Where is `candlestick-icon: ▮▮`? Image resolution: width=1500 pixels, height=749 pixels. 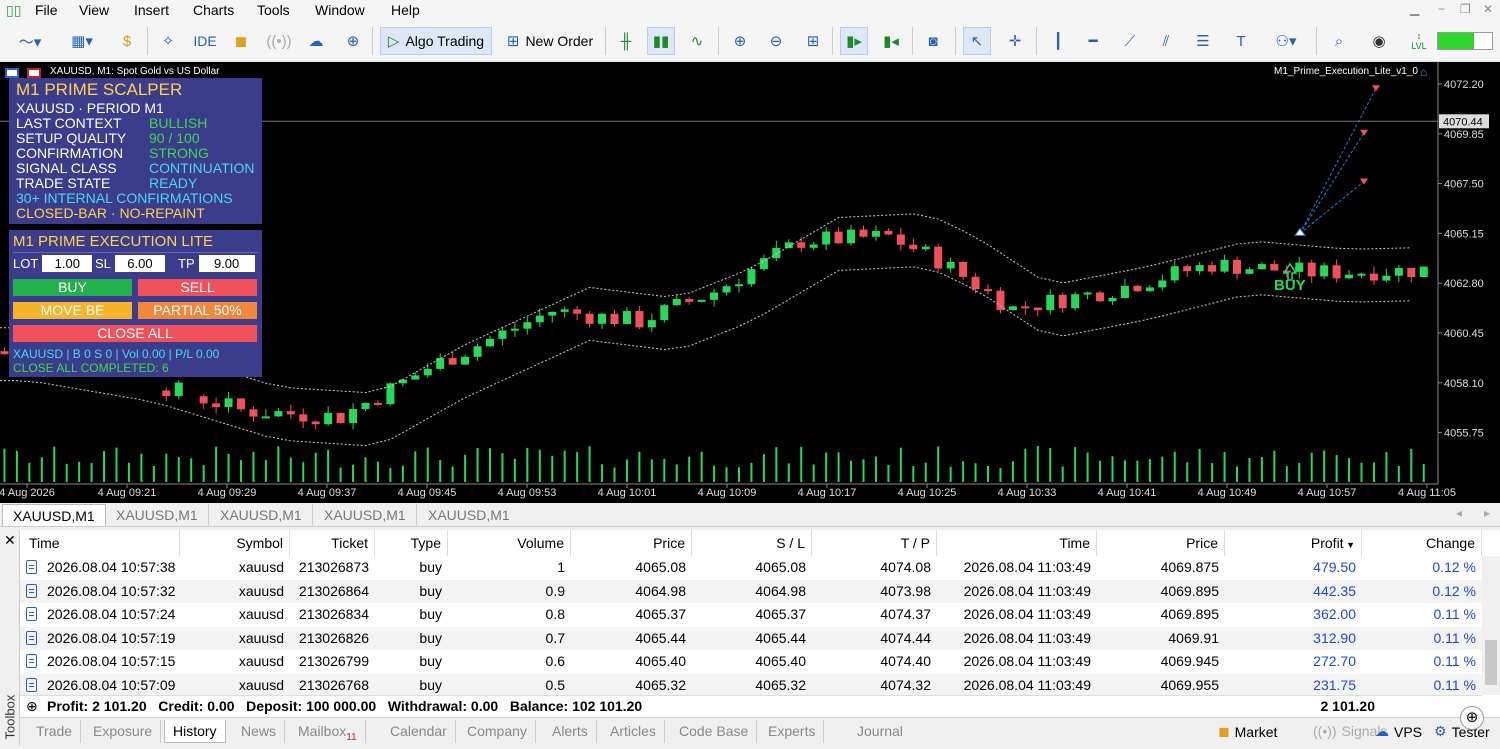
candlestick-icon: ▮▮ is located at coordinates (661, 41).